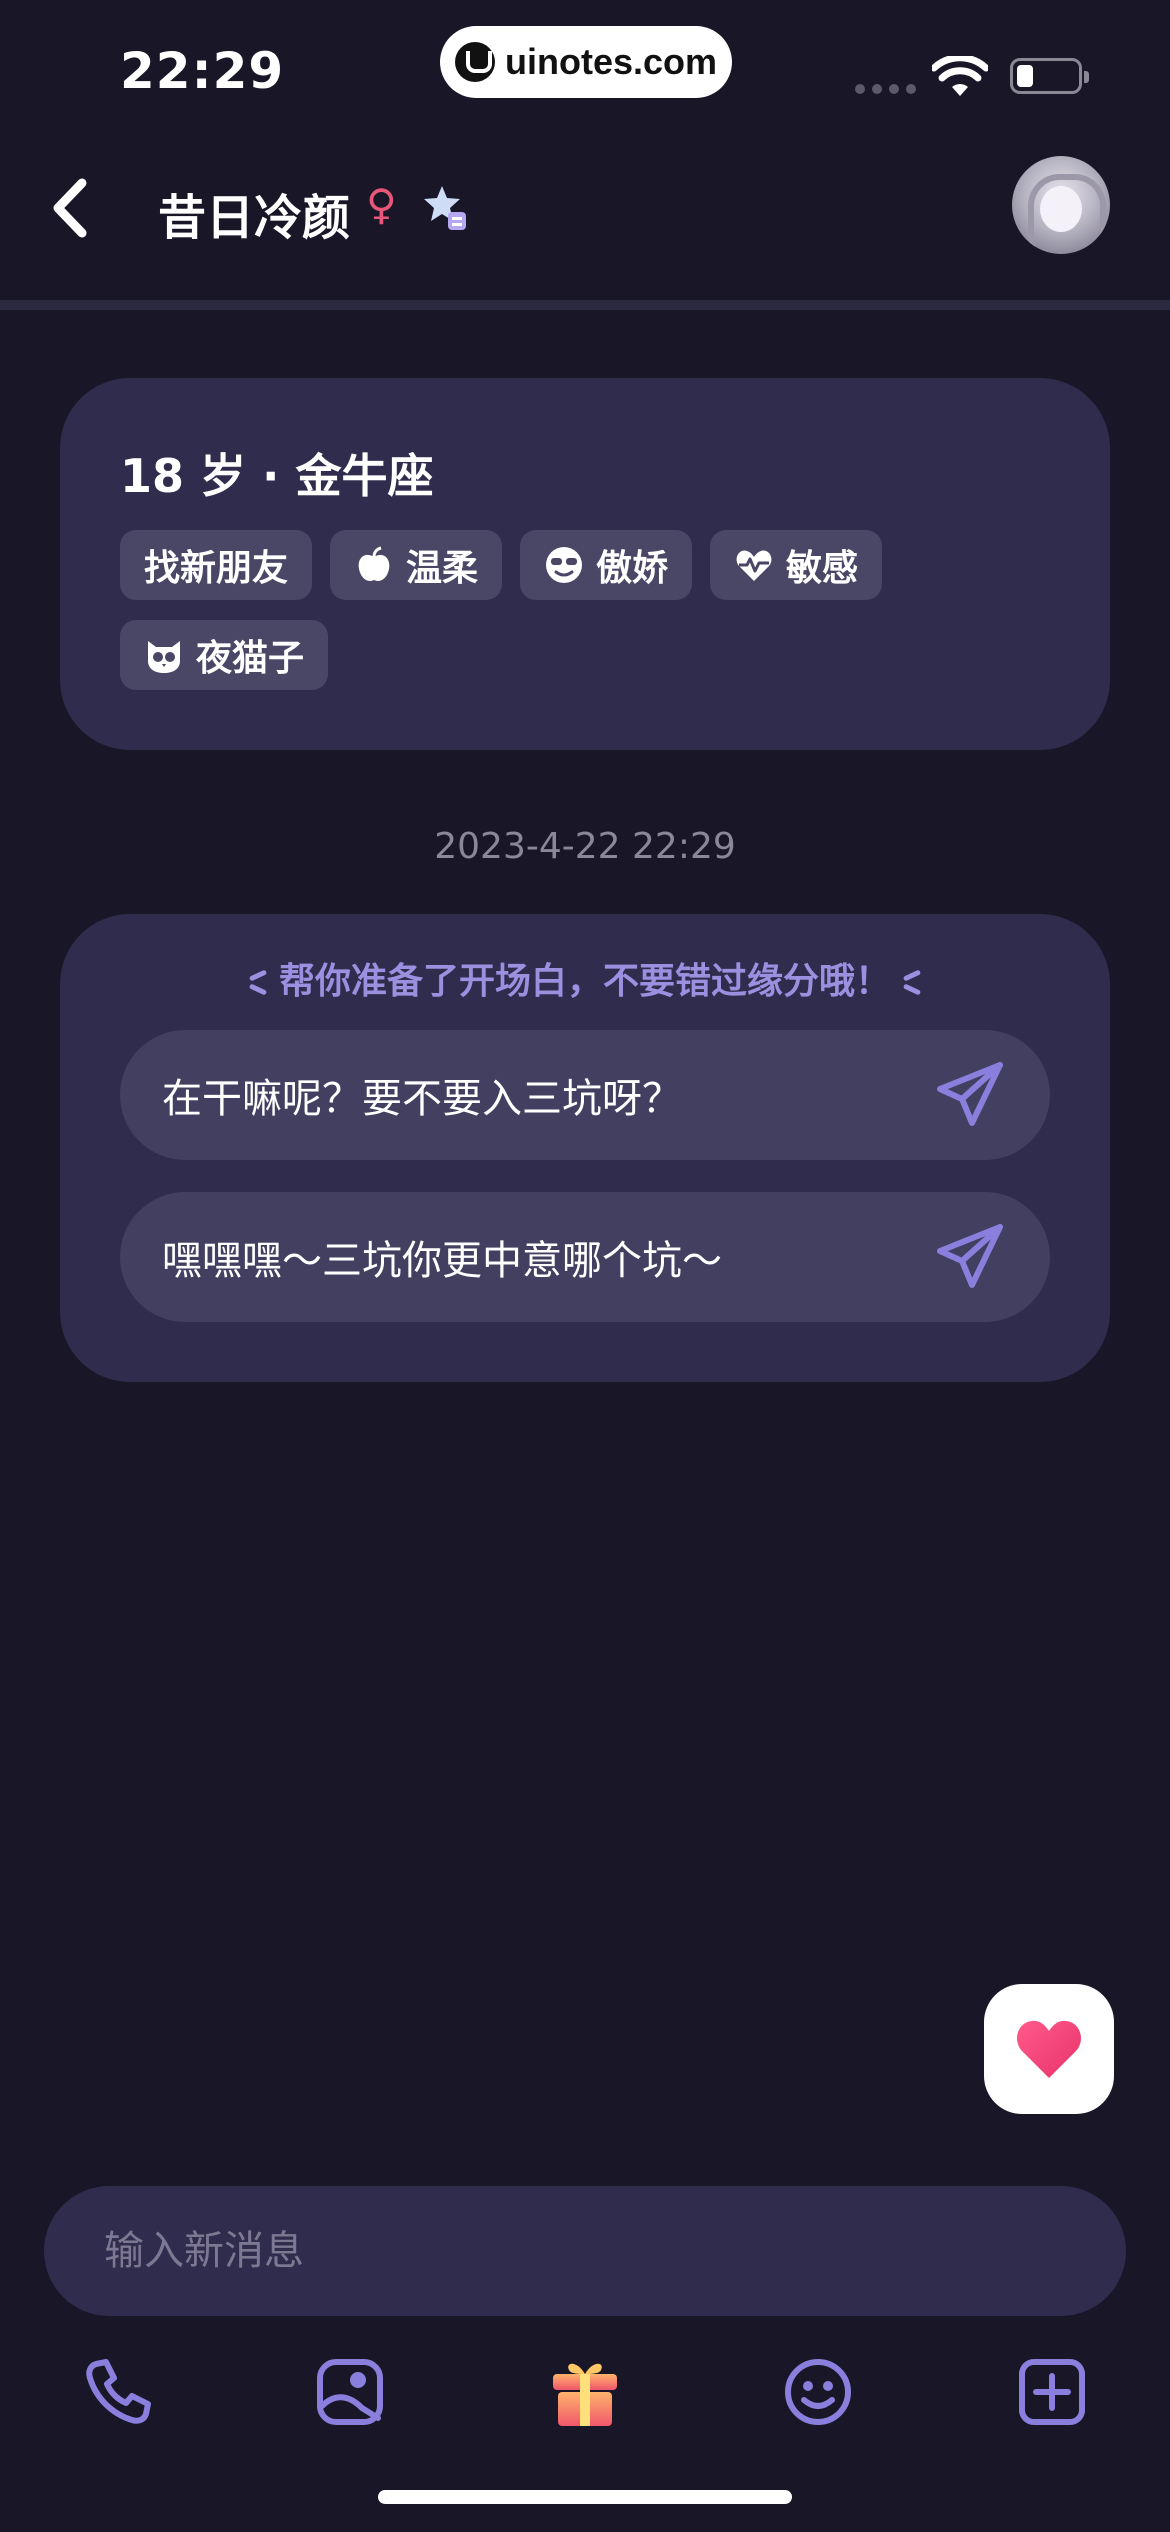  I want to click on sparkle-left-icon, so click(258, 983).